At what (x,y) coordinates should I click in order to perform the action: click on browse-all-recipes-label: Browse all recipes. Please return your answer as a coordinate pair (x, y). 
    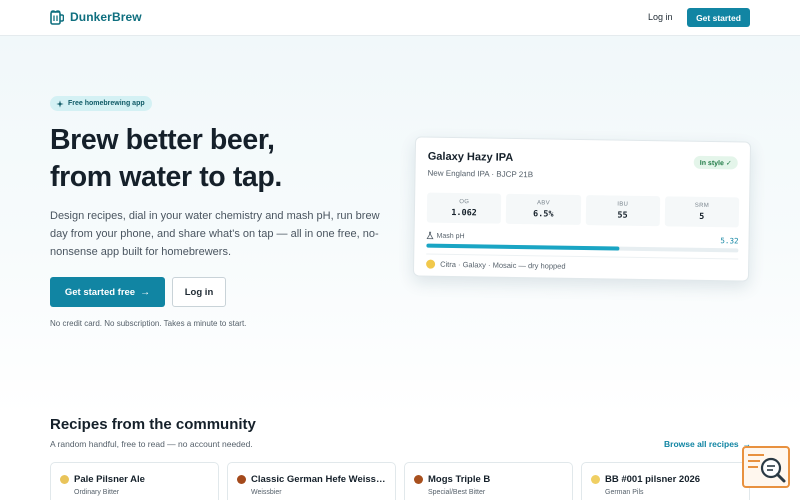
    Looking at the image, I should click on (701, 444).